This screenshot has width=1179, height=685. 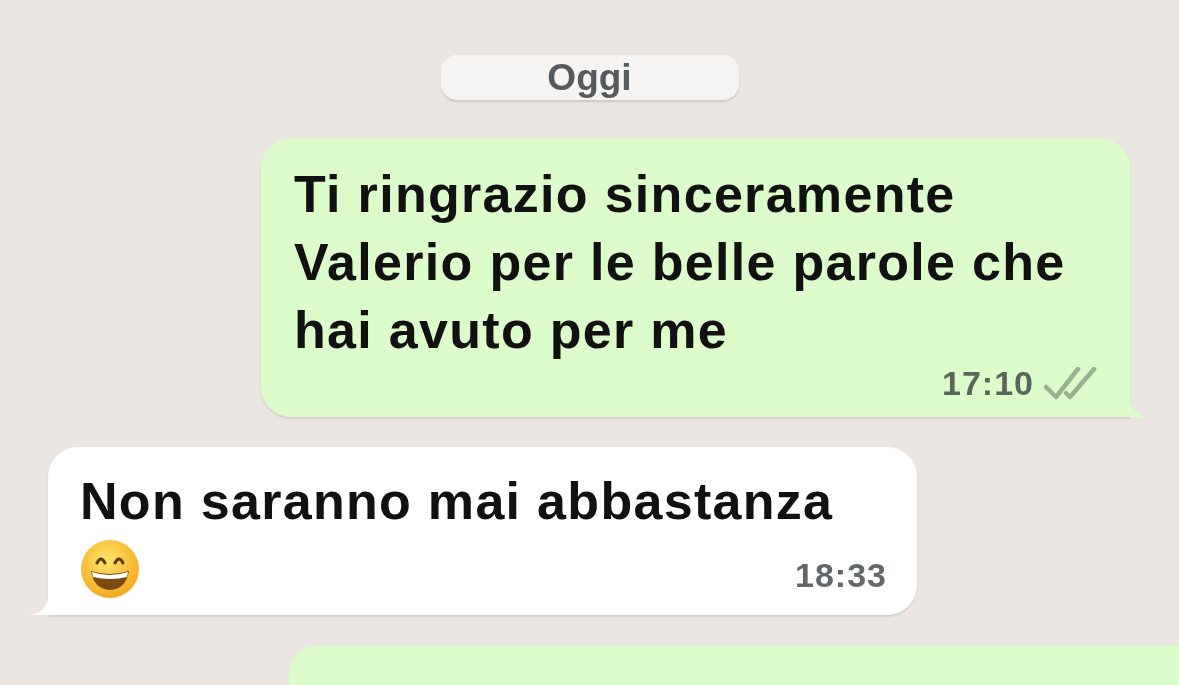 What do you see at coordinates (589, 77) in the screenshot?
I see `date-chip: Oggi` at bounding box center [589, 77].